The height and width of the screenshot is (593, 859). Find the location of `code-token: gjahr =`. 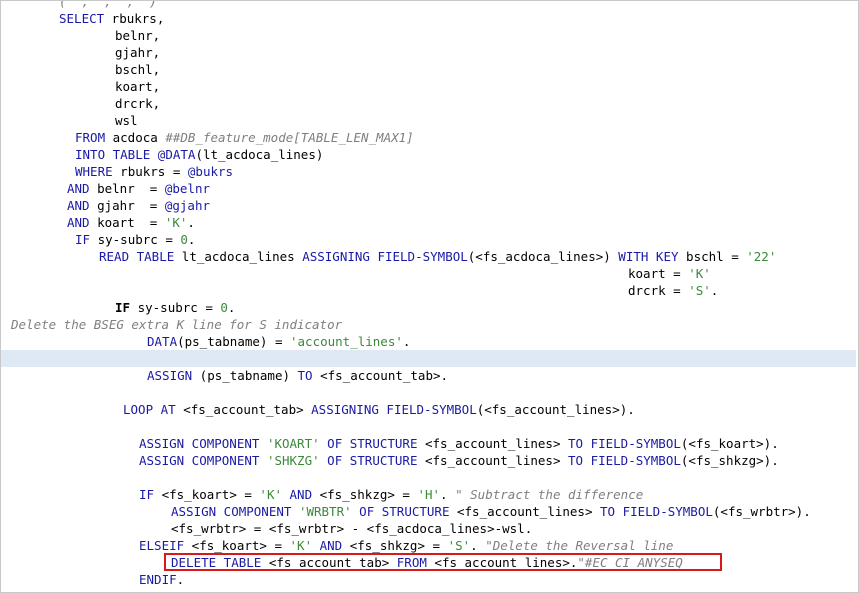

code-token: gjahr = is located at coordinates (127, 205).